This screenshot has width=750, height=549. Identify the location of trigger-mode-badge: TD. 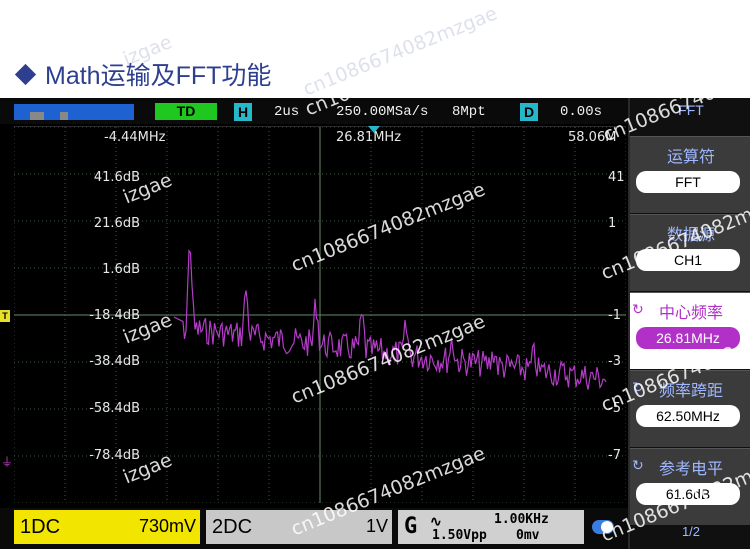
(186, 111).